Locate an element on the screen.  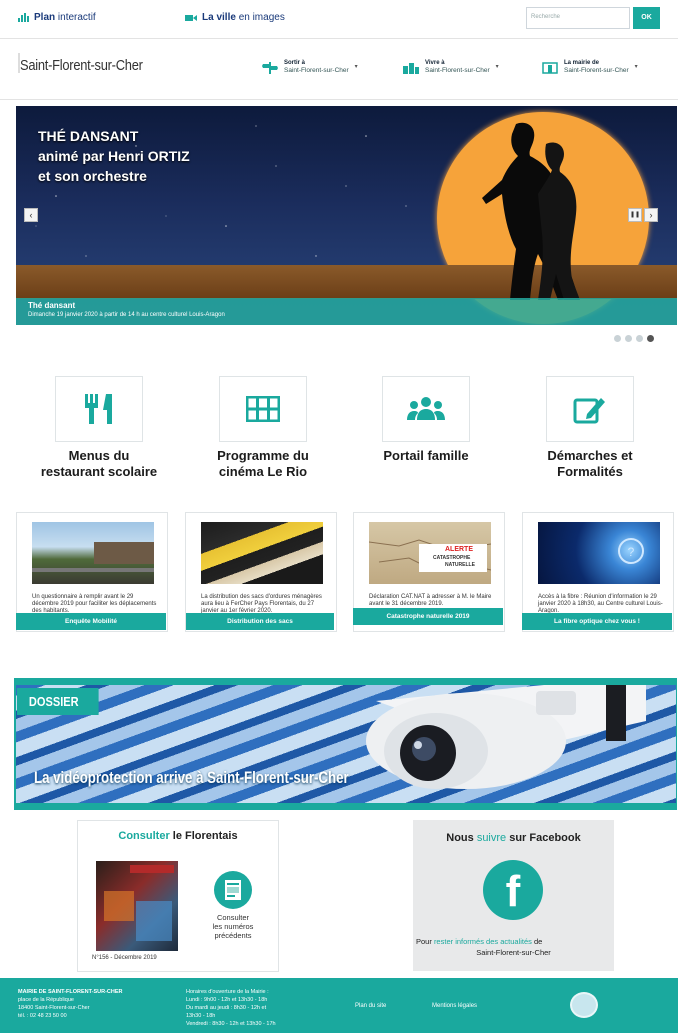
slide-caption-title: Thé dansant is located at coordinates (52, 305).